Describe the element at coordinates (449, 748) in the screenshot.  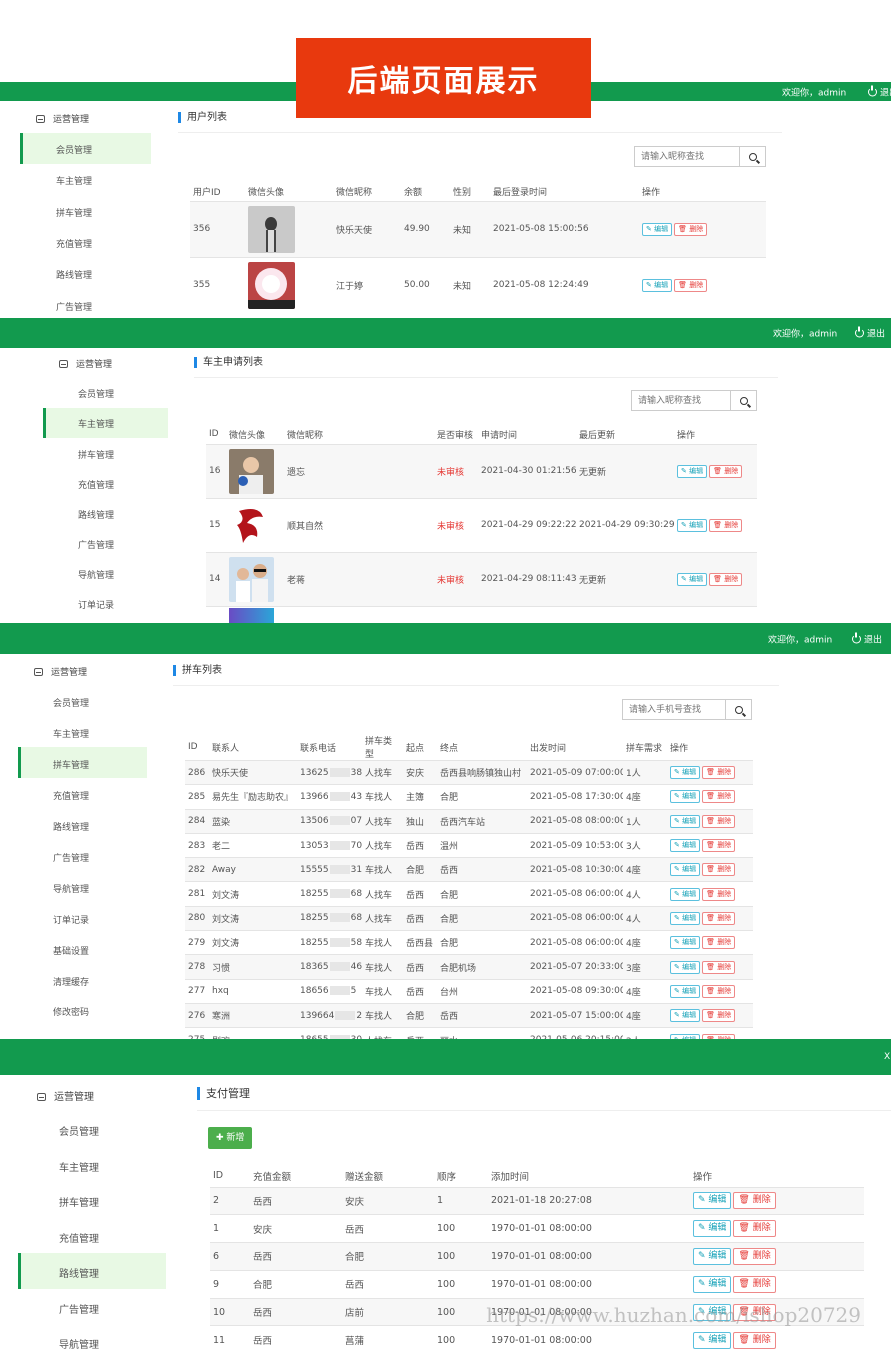
I see `col-header: 终点` at that location.